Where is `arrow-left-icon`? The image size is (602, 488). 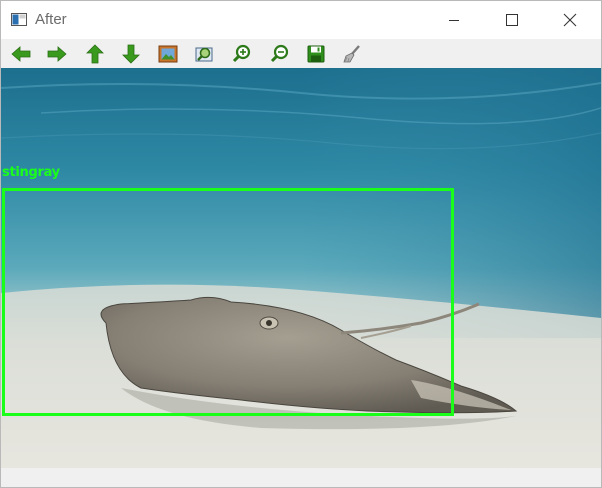 arrow-left-icon is located at coordinates (21, 54).